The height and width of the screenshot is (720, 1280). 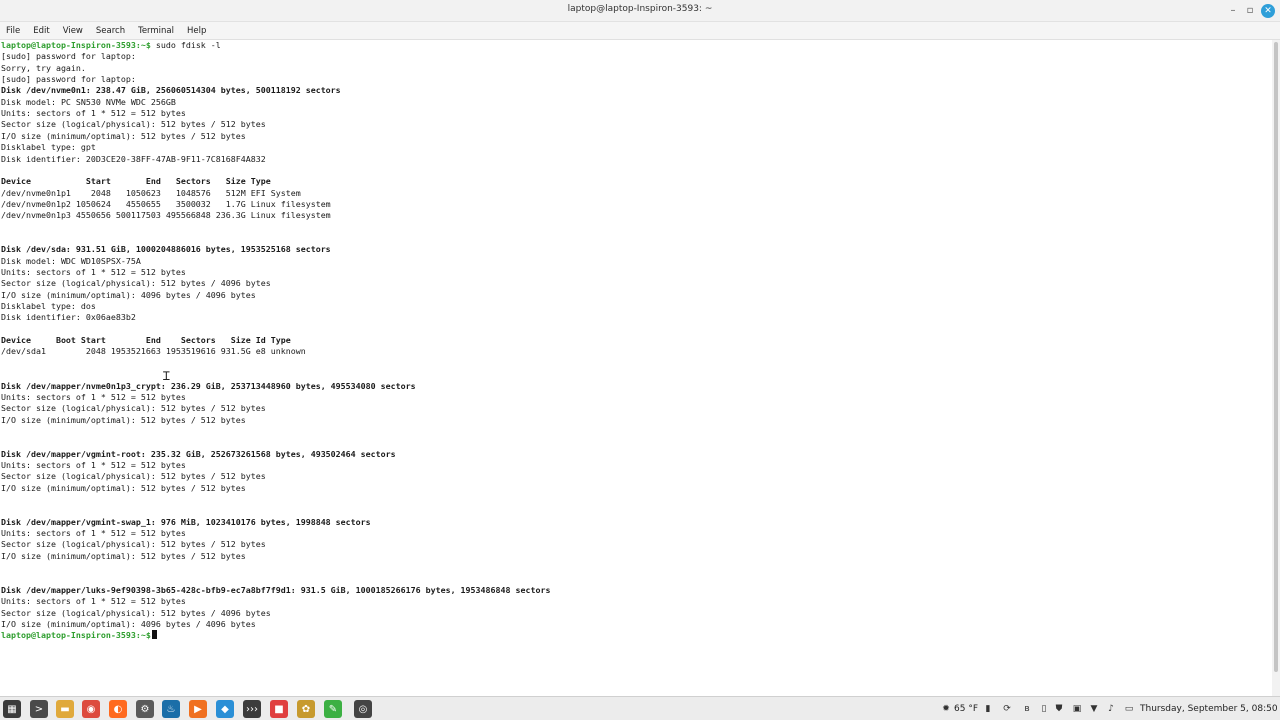 I want to click on menu-terminal: Terminal, so click(x=156, y=31).